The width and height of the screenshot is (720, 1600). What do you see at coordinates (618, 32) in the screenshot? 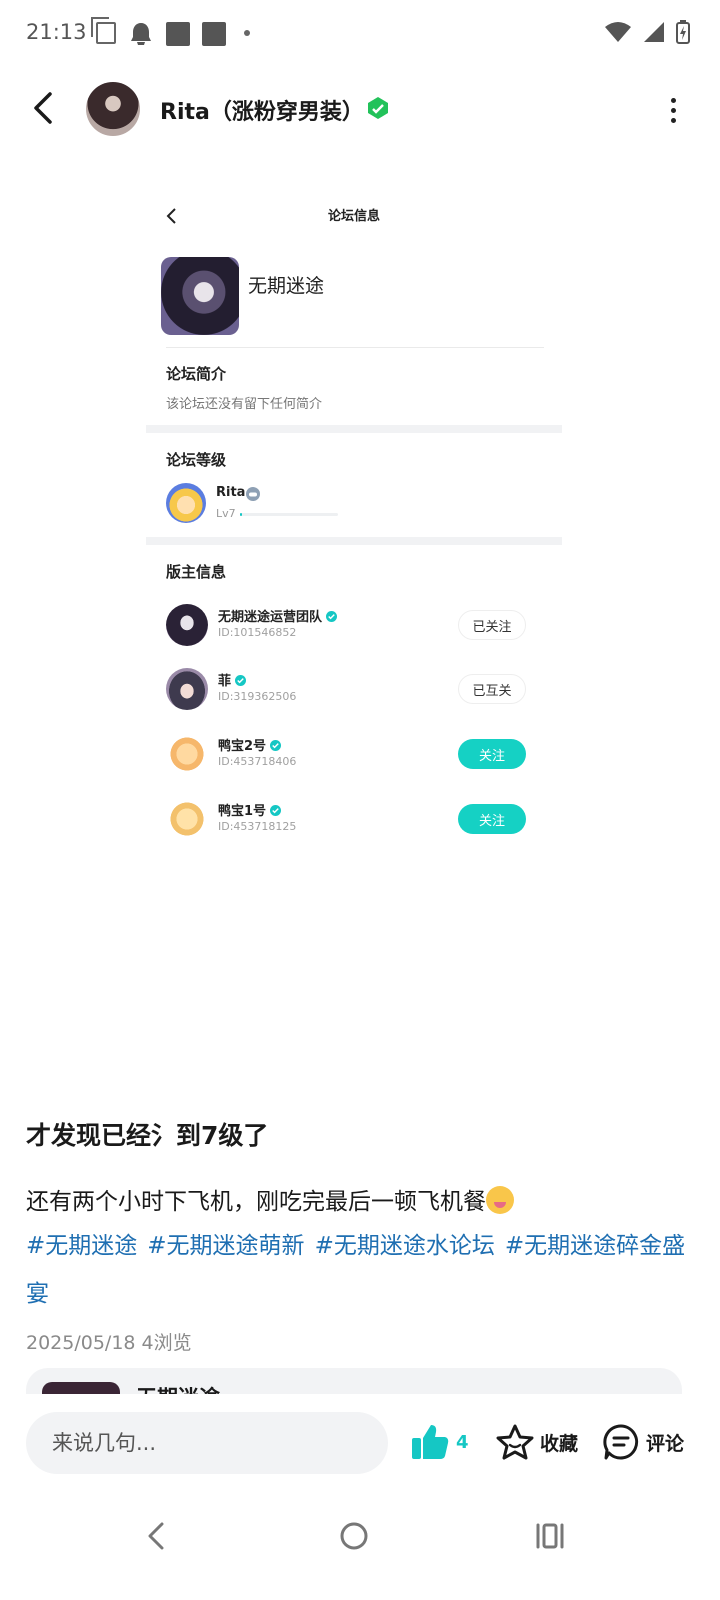
I see `wifi-icon` at bounding box center [618, 32].